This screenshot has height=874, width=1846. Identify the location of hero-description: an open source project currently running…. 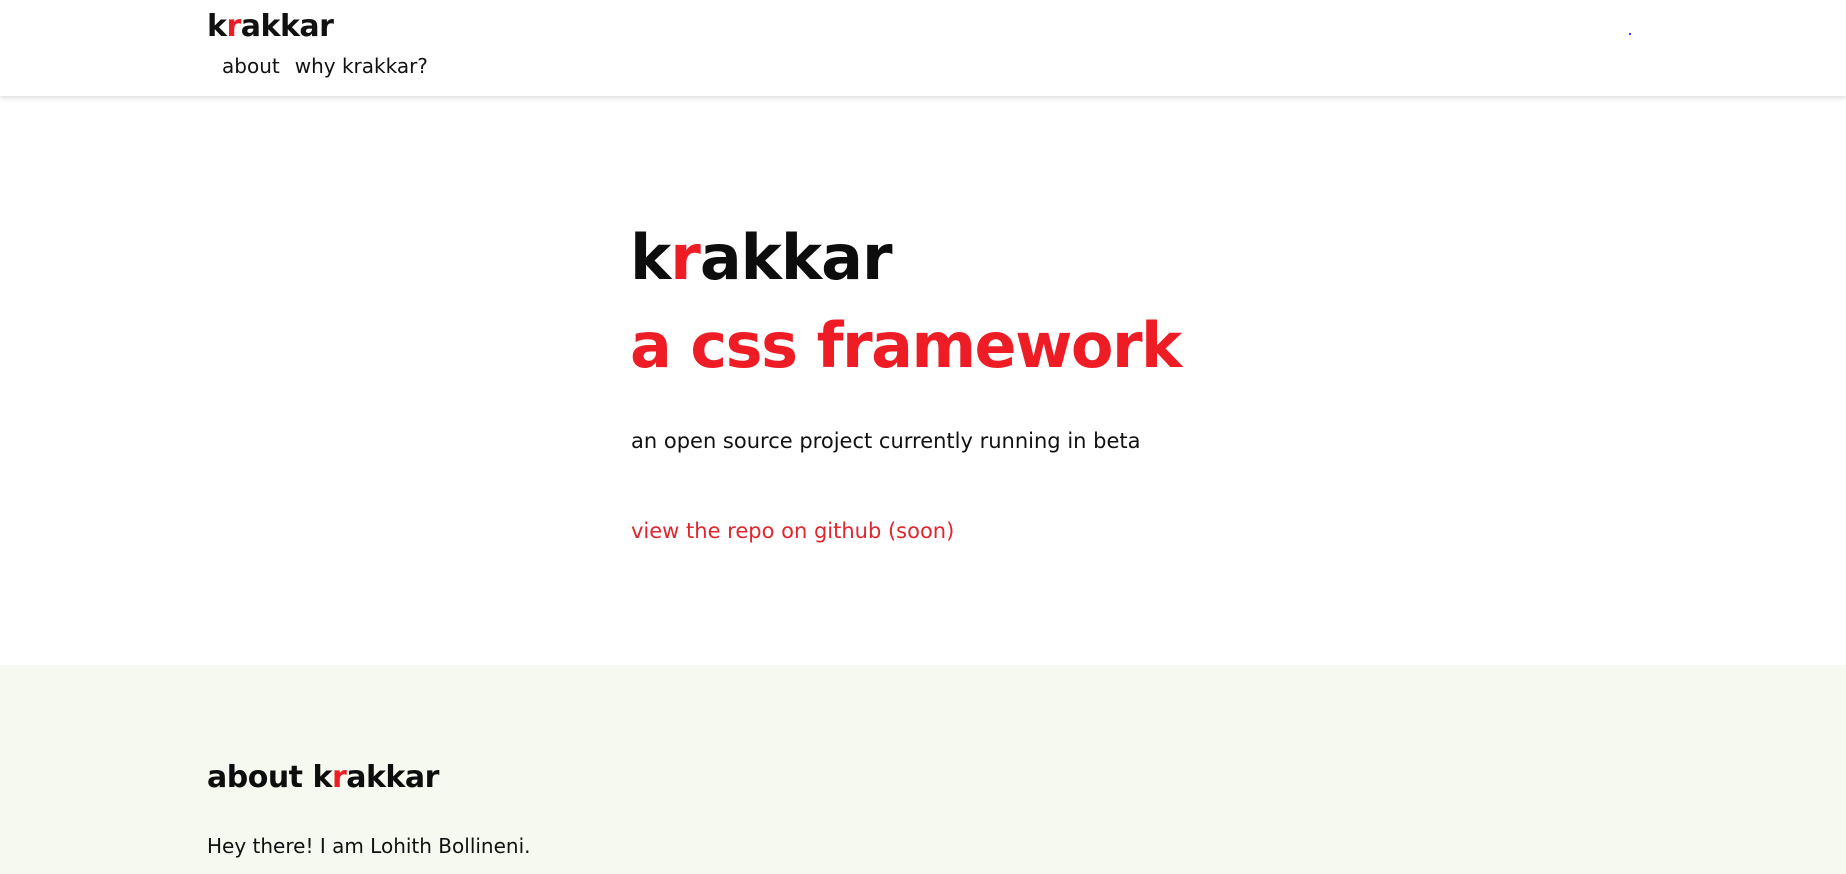
(886, 441).